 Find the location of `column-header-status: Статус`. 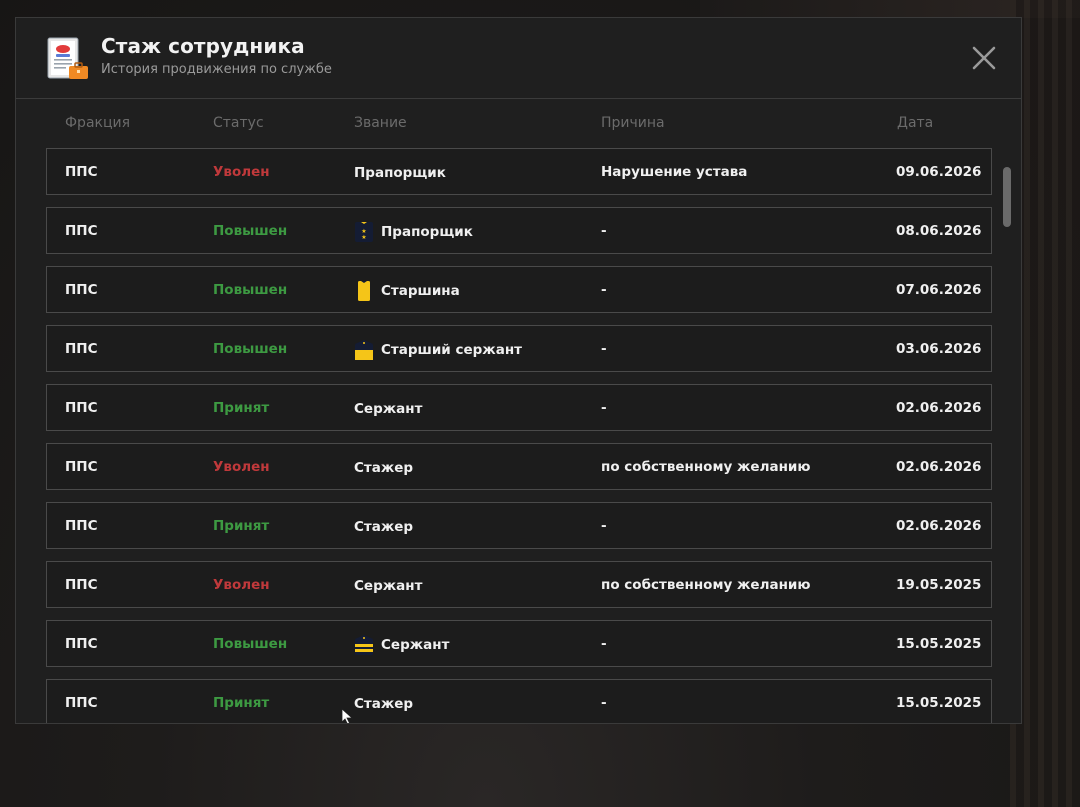

column-header-status: Статус is located at coordinates (238, 123).